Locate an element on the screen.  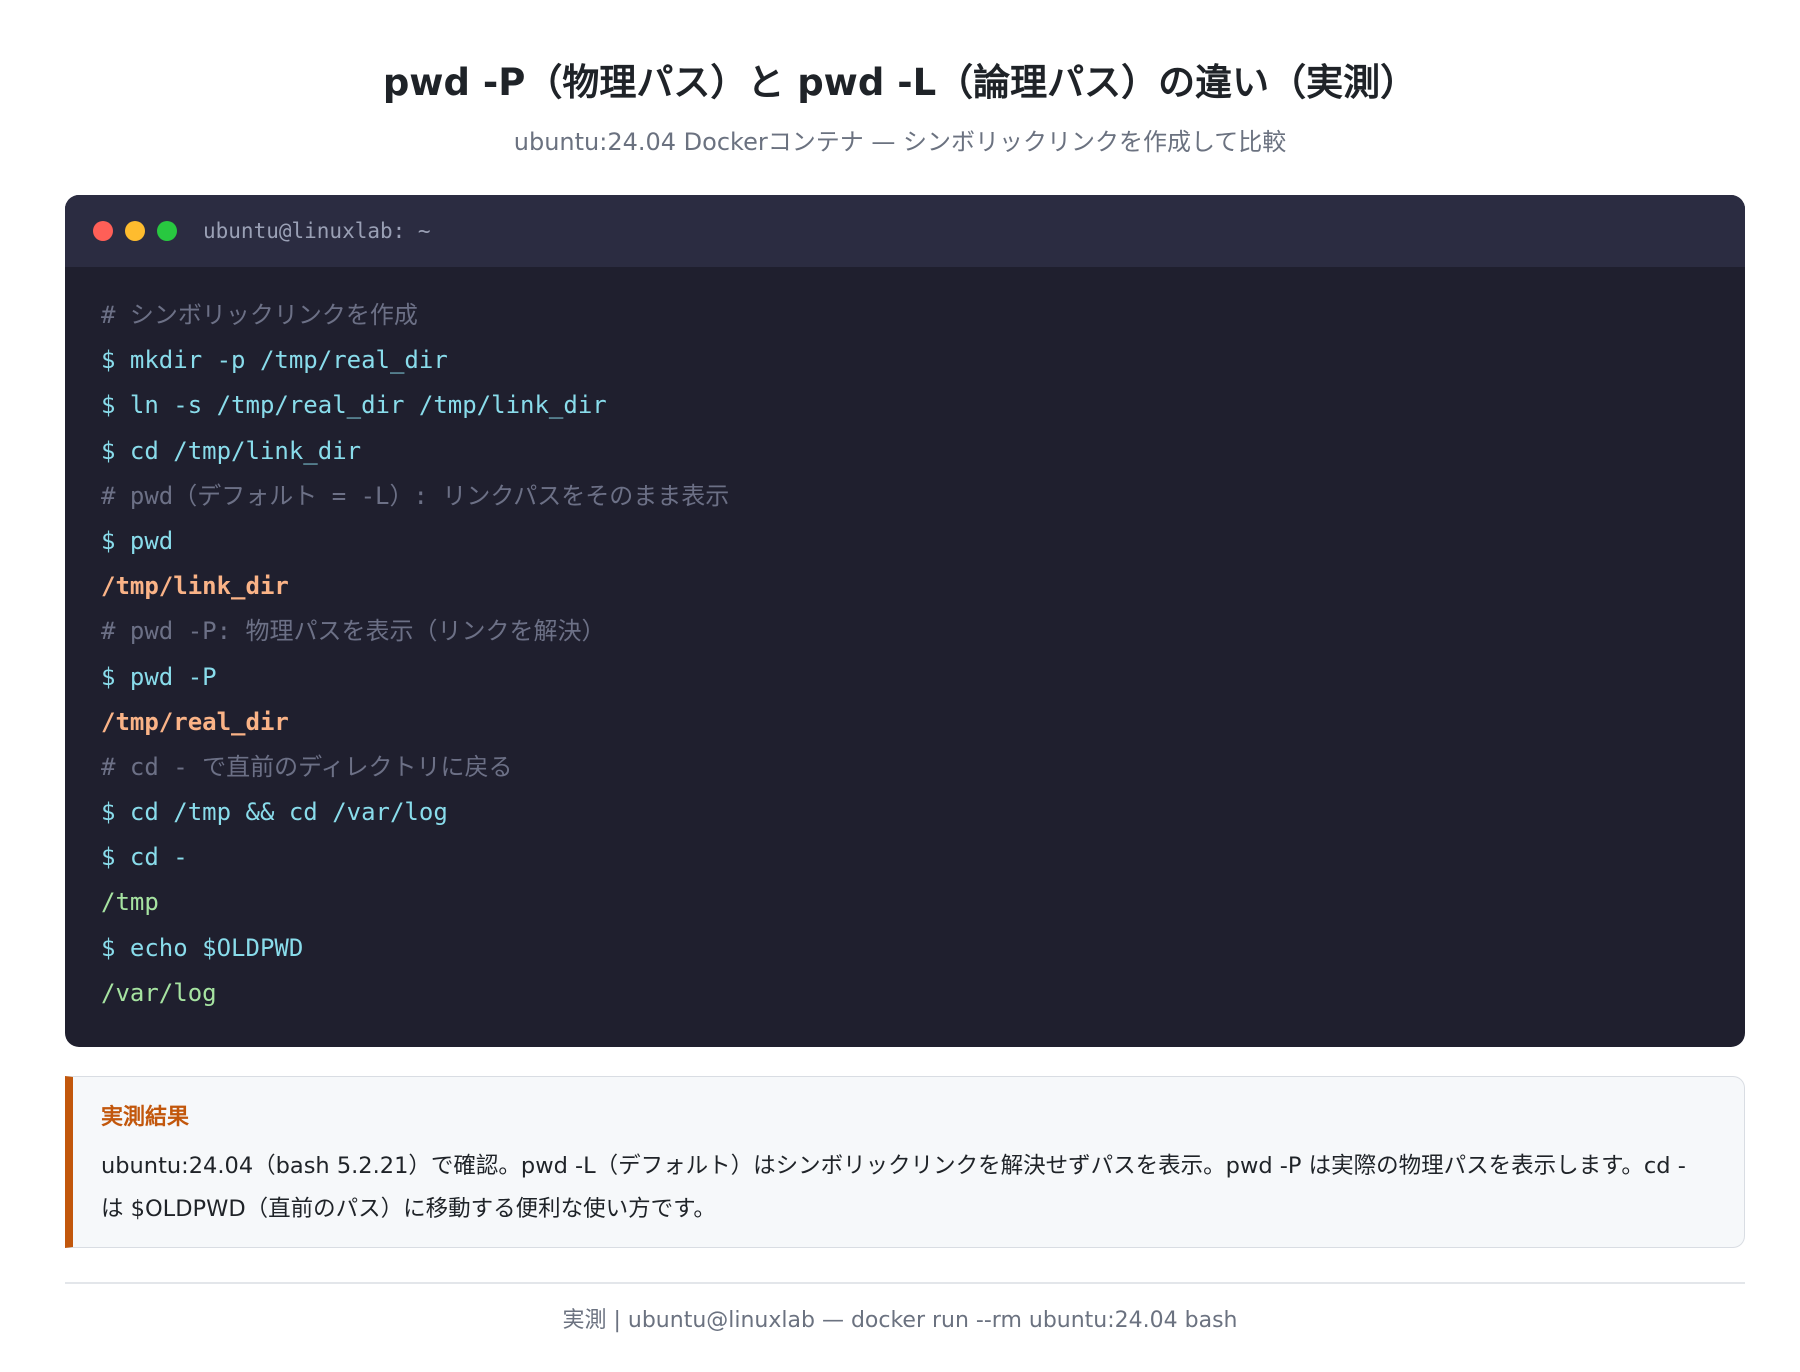
close-window-dot-icon is located at coordinates (103, 231).